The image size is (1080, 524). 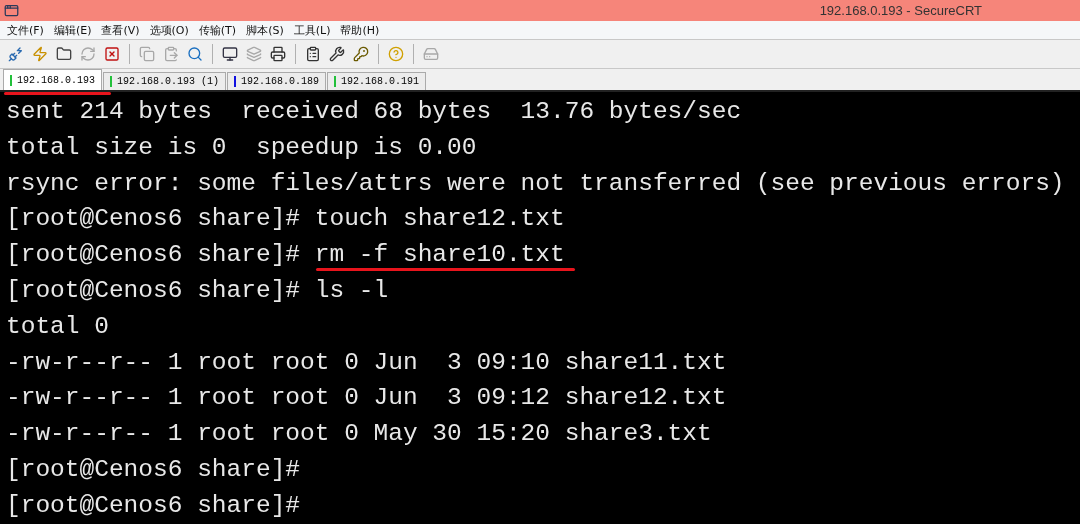 I want to click on menu-item: 工具(L), so click(x=314, y=30).